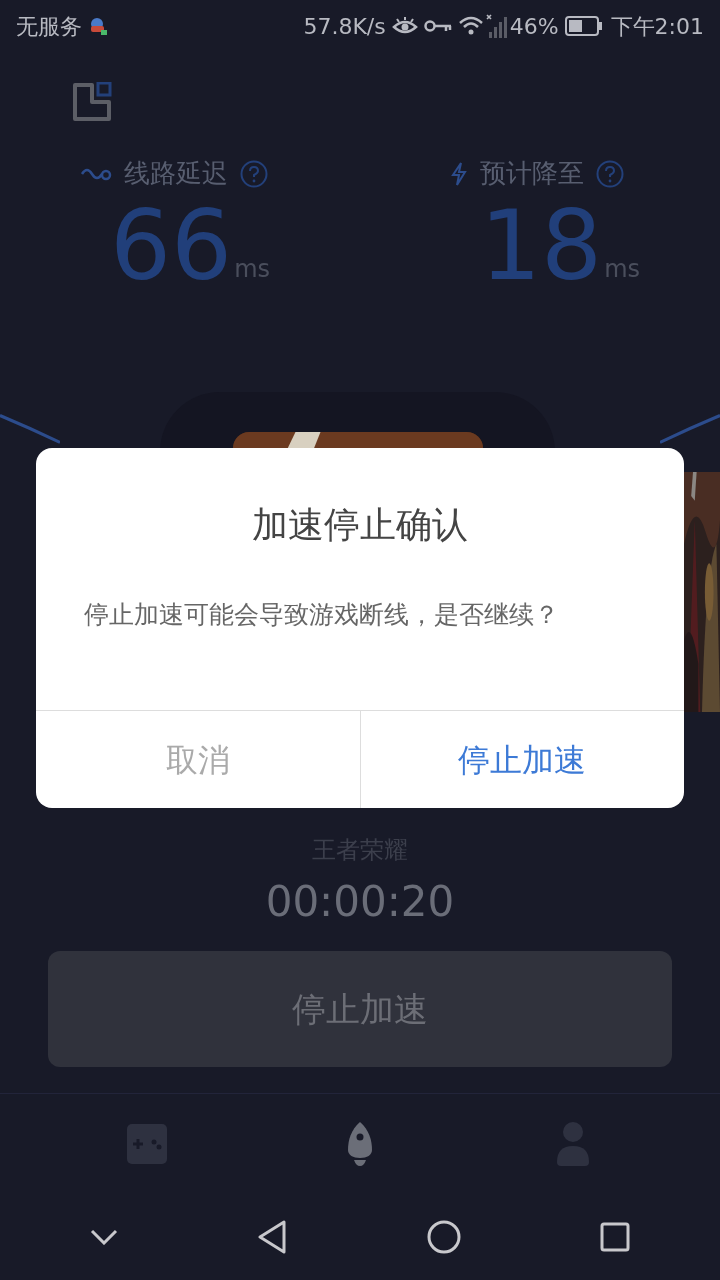 This screenshot has height=1280, width=720. What do you see at coordinates (360, 902) in the screenshot?
I see `boost-timer: 00:00:20` at bounding box center [360, 902].